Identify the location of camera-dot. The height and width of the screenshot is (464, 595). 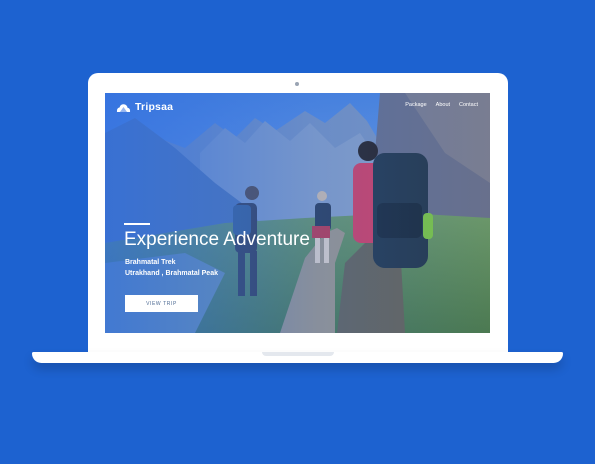
(297, 84).